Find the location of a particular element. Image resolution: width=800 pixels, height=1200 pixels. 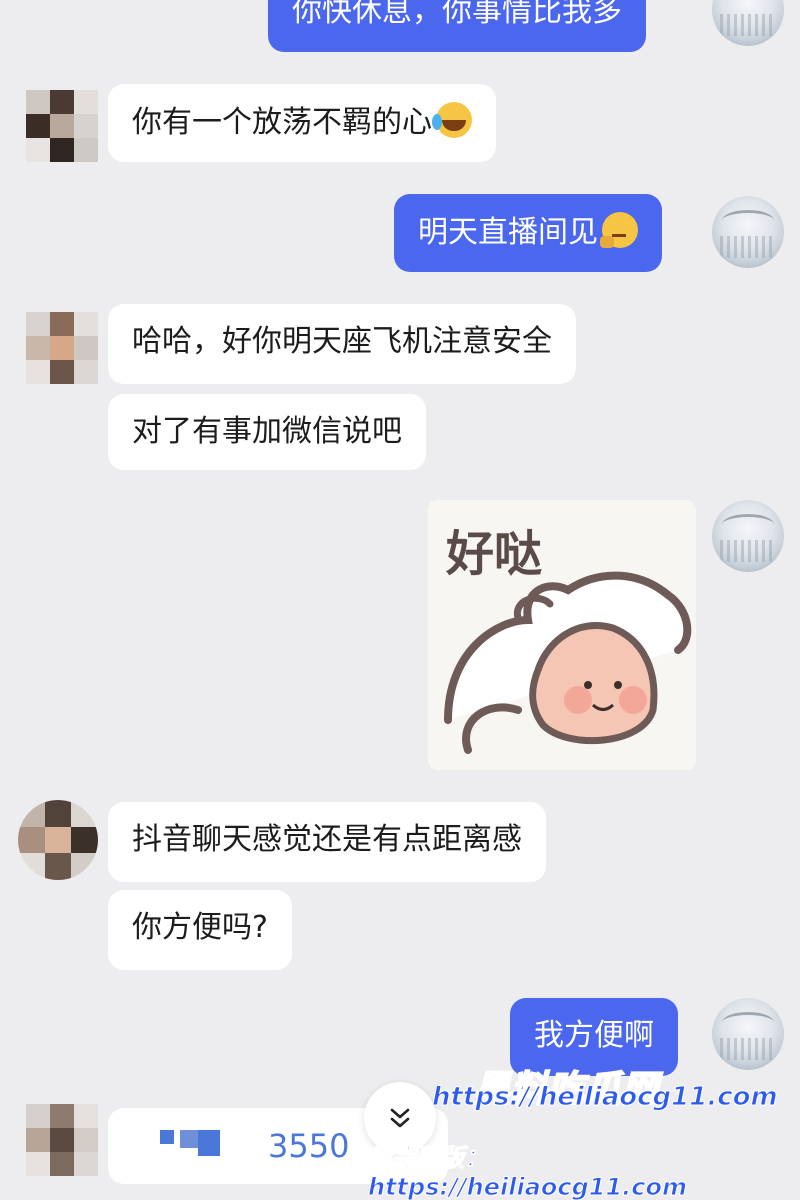

message-bubble-received: 抖音聊天感觉还是有点距离感 is located at coordinates (327, 842).